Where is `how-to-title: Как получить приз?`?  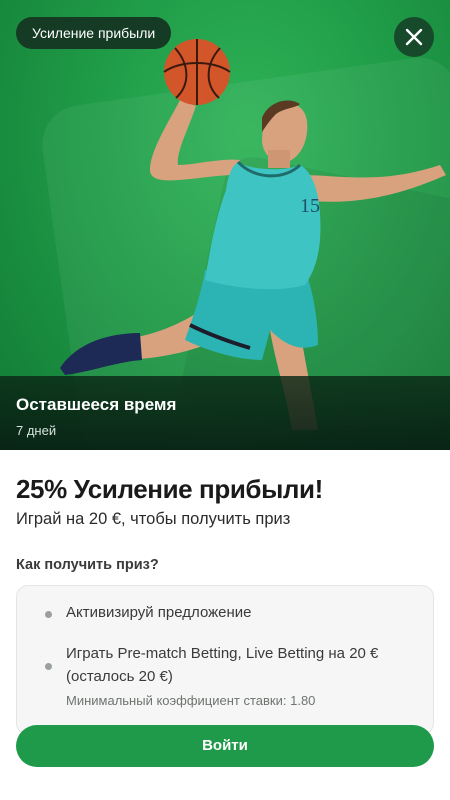
how-to-title: Как получить приз? is located at coordinates (87, 565).